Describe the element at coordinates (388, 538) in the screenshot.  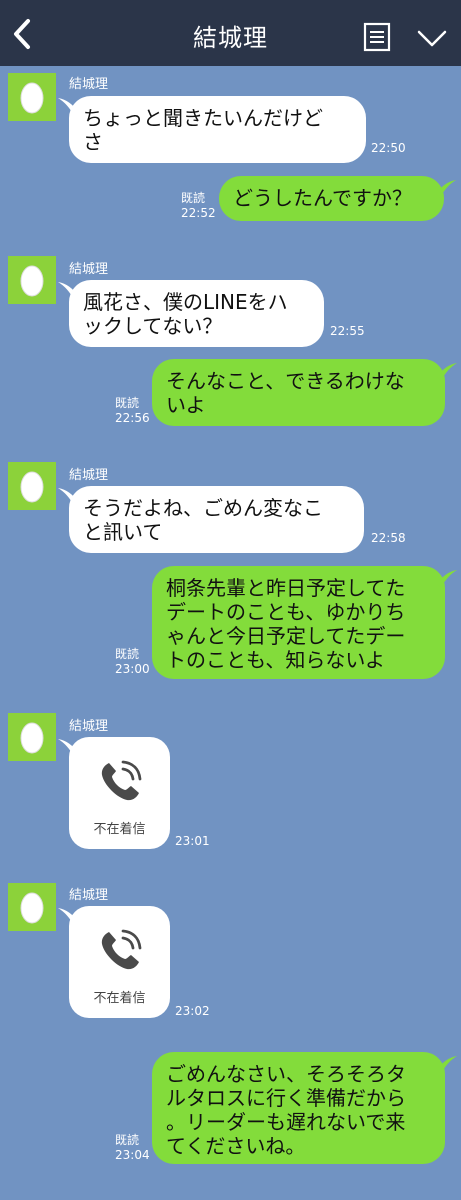
I see `message-time: 22:58` at that location.